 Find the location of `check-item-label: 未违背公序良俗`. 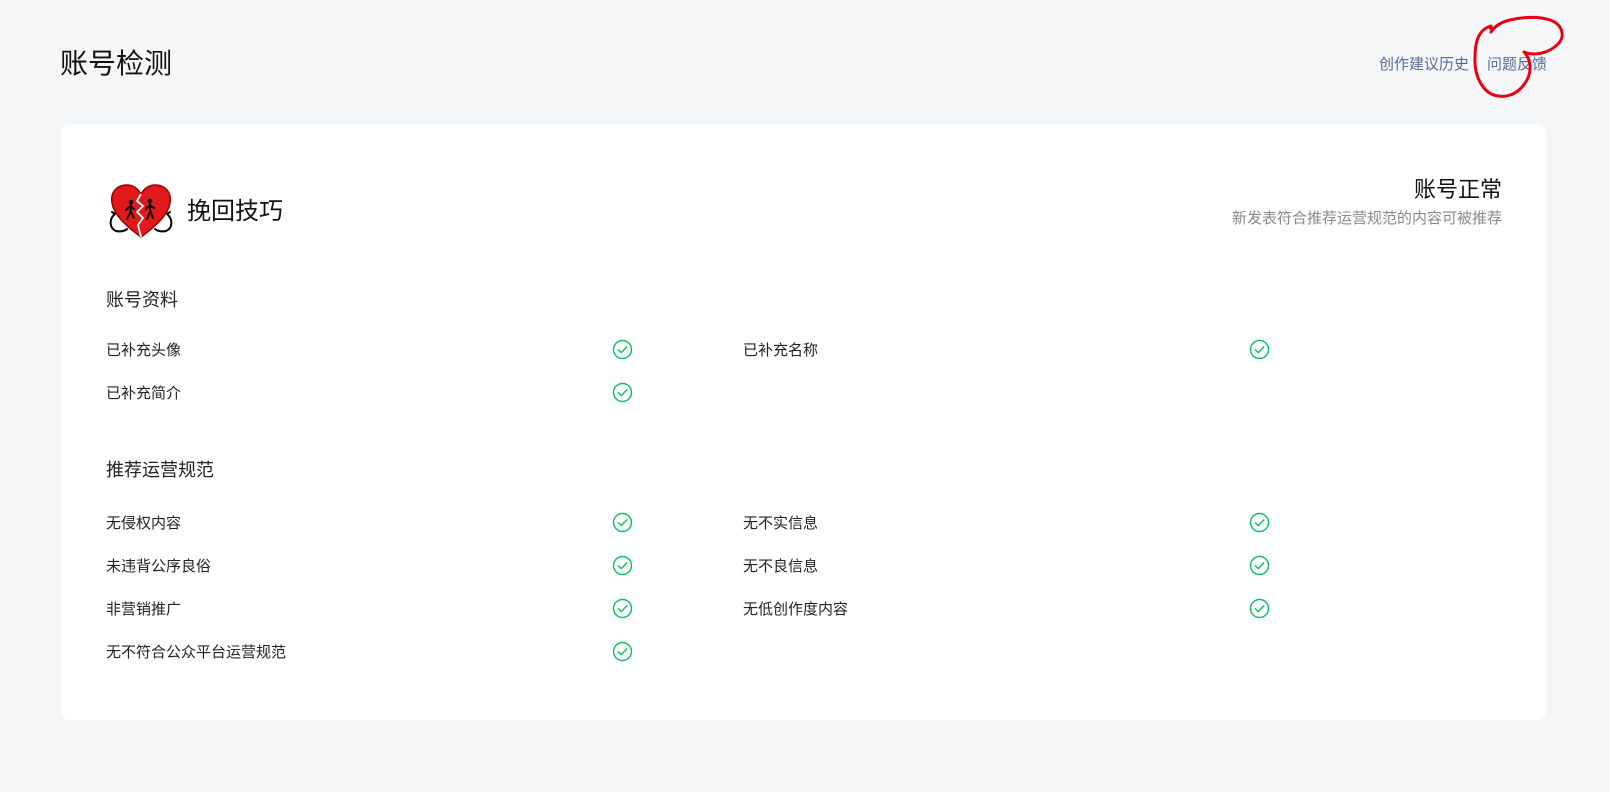

check-item-label: 未违背公序良俗 is located at coordinates (159, 565).